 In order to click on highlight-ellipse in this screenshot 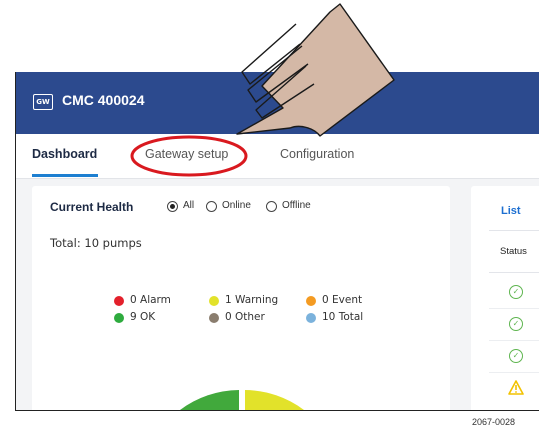, I will do `click(189, 156)`.